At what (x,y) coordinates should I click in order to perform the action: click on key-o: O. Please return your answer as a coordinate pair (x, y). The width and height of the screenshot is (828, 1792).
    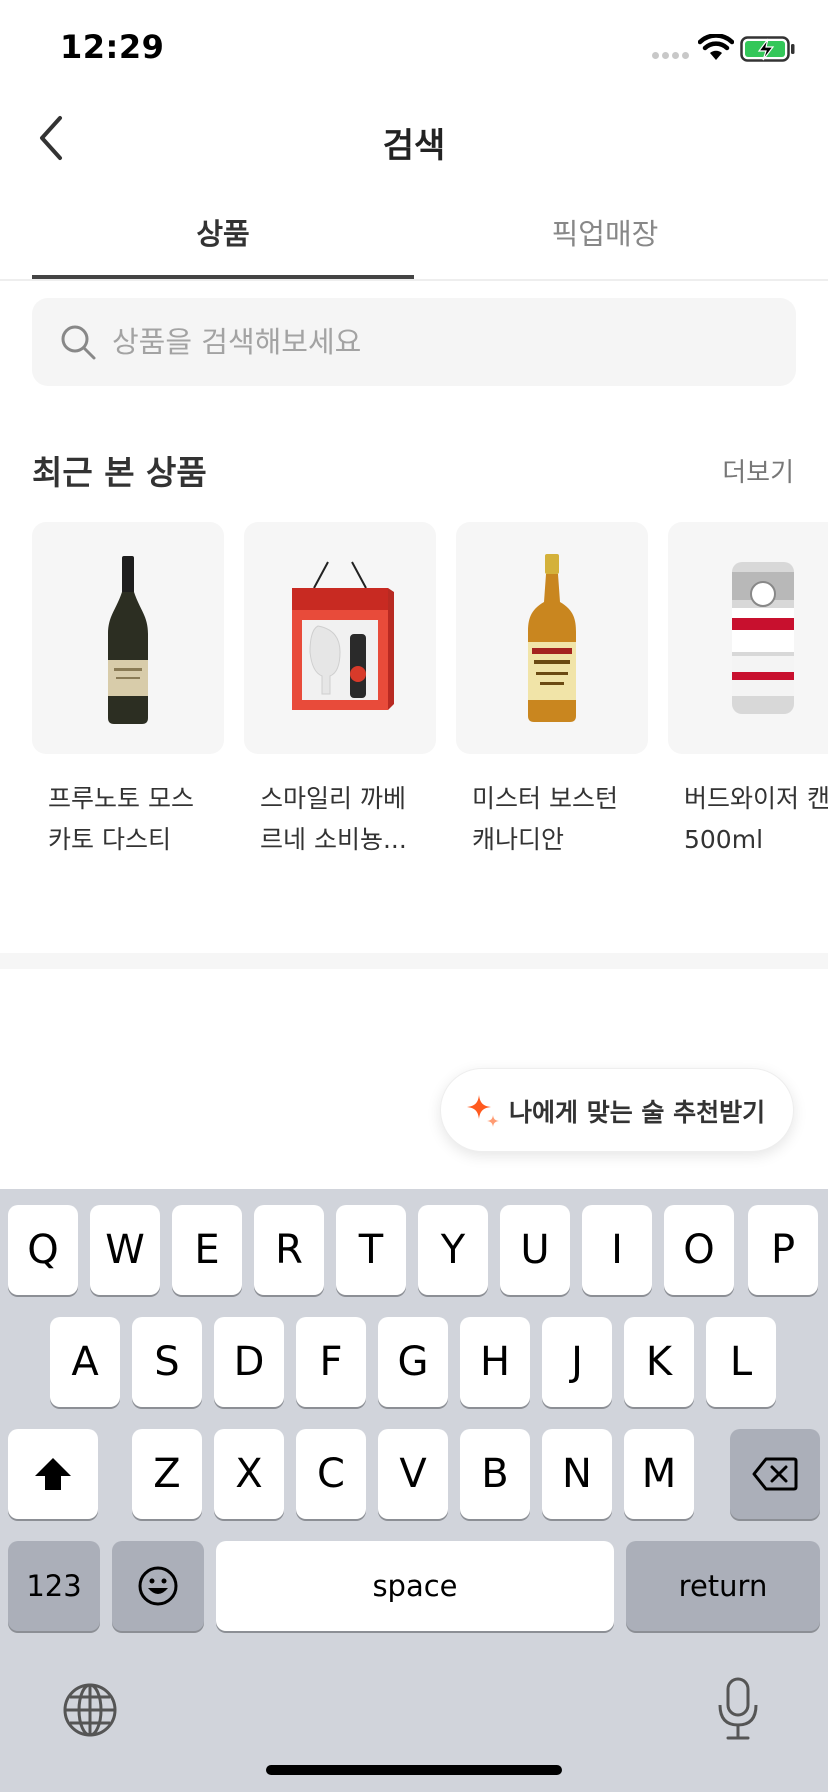
    Looking at the image, I should click on (699, 1250).